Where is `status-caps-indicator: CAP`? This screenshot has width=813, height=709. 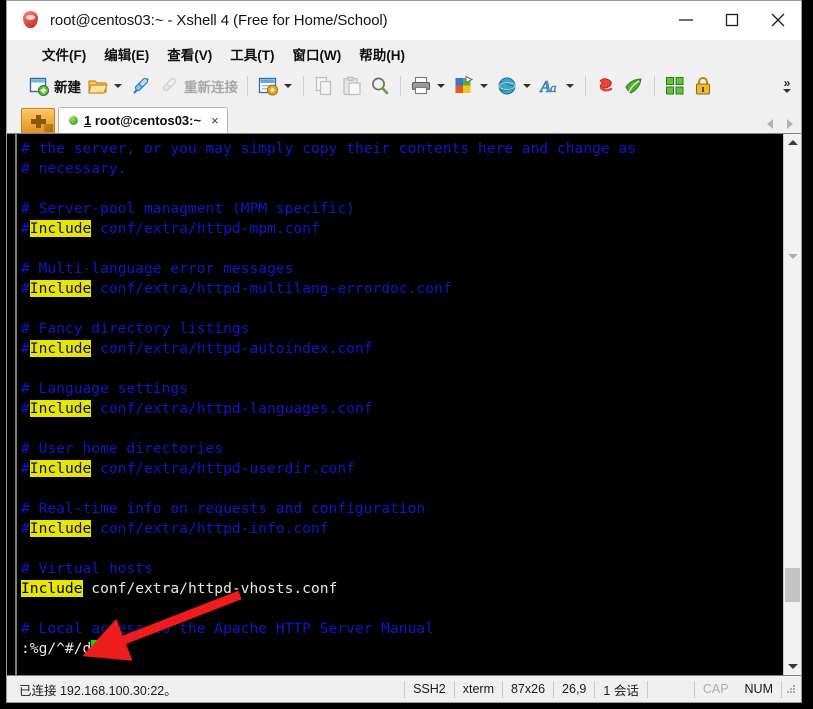 status-caps-indicator: CAP is located at coordinates (715, 689).